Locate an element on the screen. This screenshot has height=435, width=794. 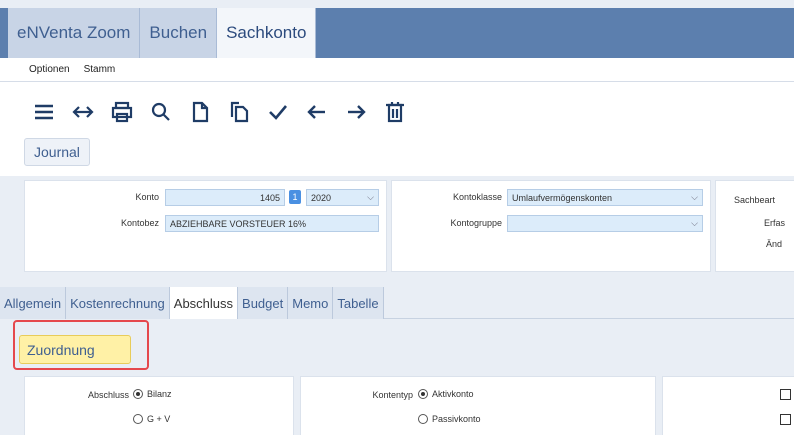
radio-guv is located at coordinates (138, 419).